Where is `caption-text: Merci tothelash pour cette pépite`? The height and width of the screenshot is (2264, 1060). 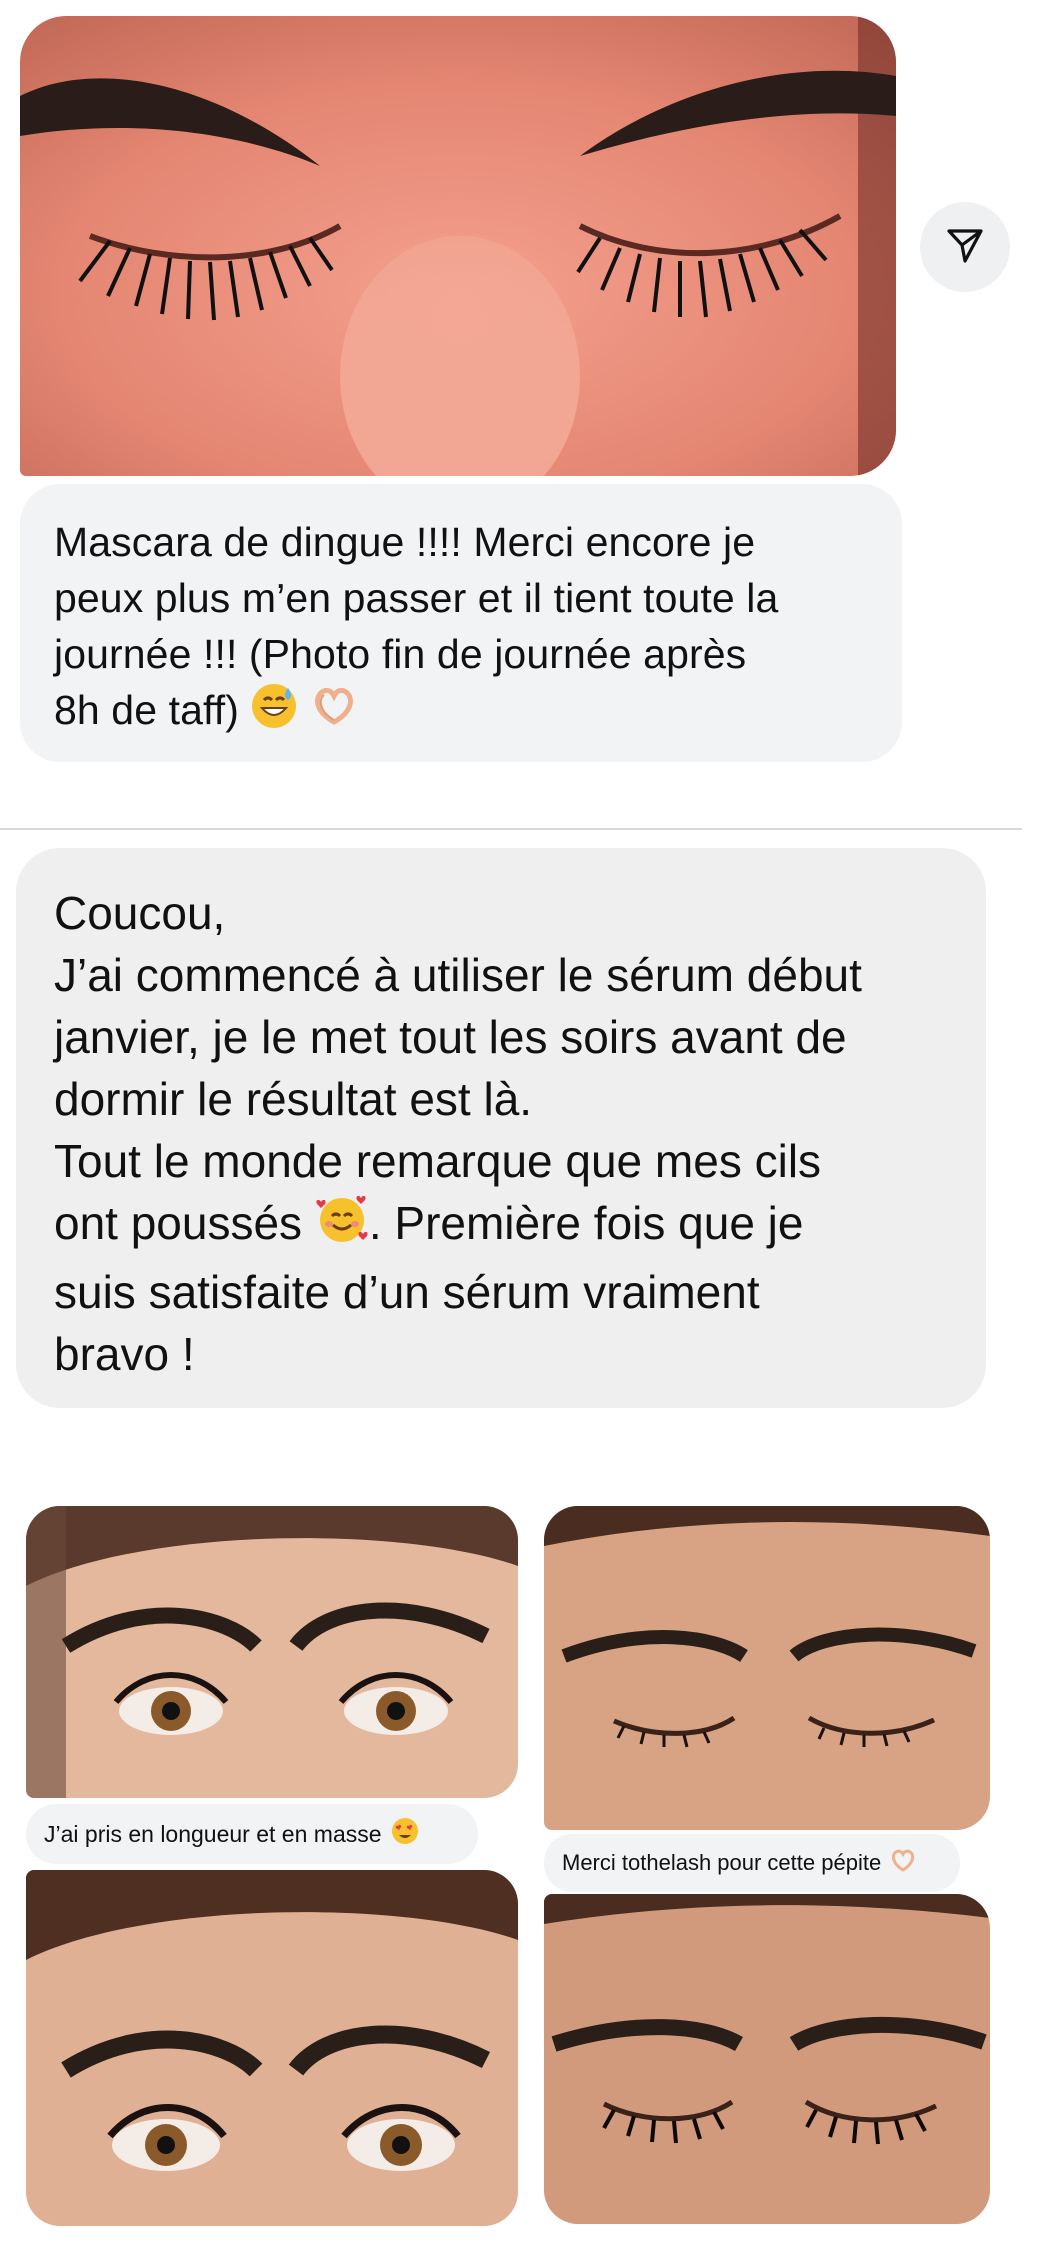 caption-text: Merci tothelash pour cette pépite is located at coordinates (722, 1862).